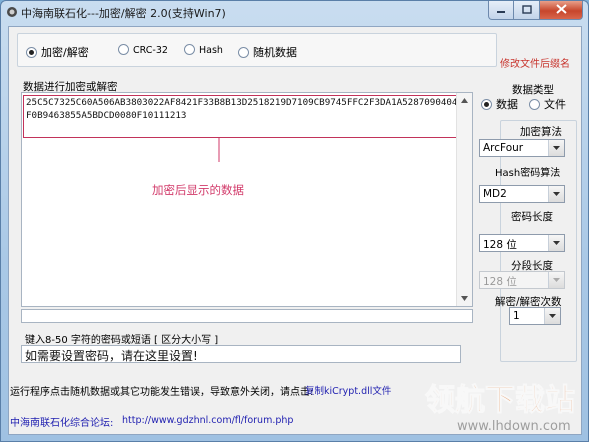 The height and width of the screenshot is (442, 589). What do you see at coordinates (294, 13) in the screenshot?
I see `title-bar: 中海南联石化---加密/解密 2.0(支持Win7)` at bounding box center [294, 13].